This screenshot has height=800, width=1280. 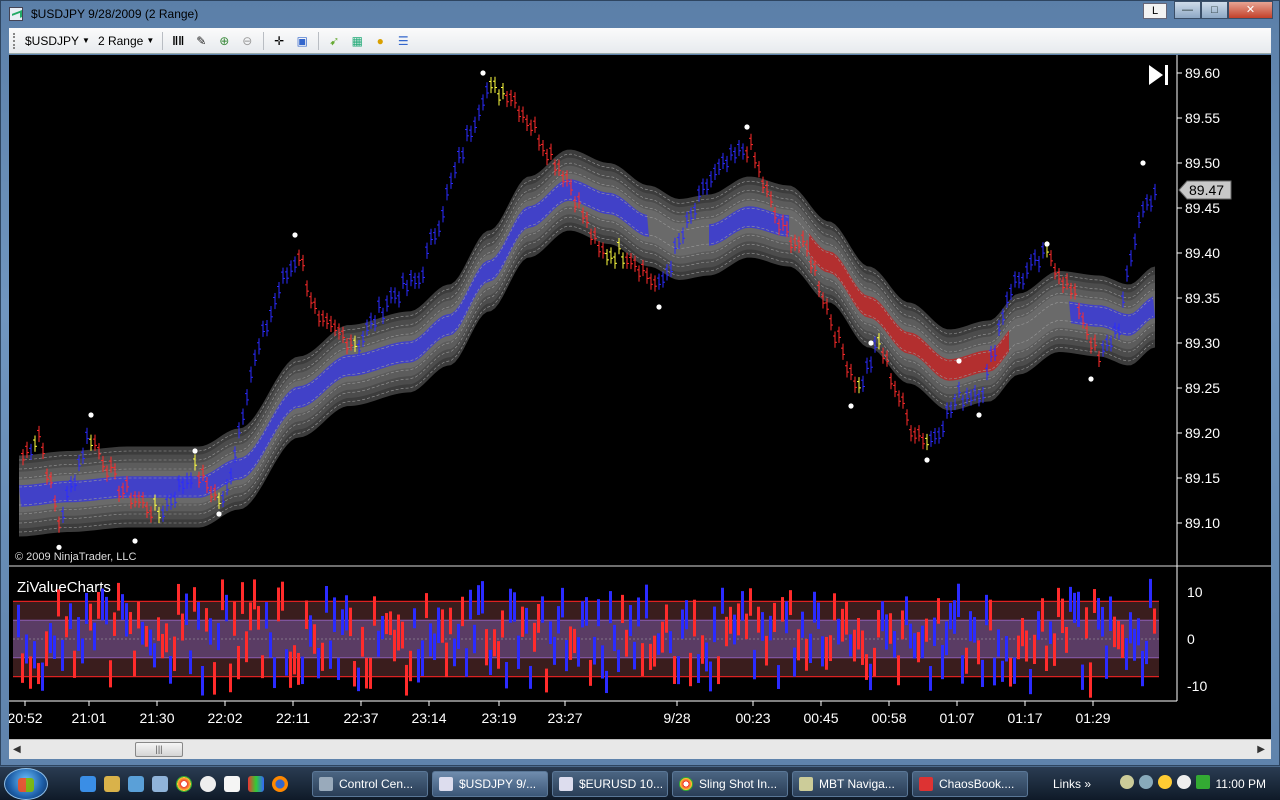 I want to click on close-button: ✕, so click(x=1250, y=10).